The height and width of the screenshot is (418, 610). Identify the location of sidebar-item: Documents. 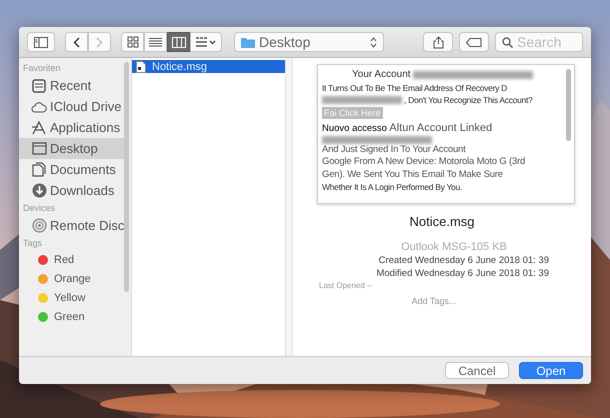
(72, 169).